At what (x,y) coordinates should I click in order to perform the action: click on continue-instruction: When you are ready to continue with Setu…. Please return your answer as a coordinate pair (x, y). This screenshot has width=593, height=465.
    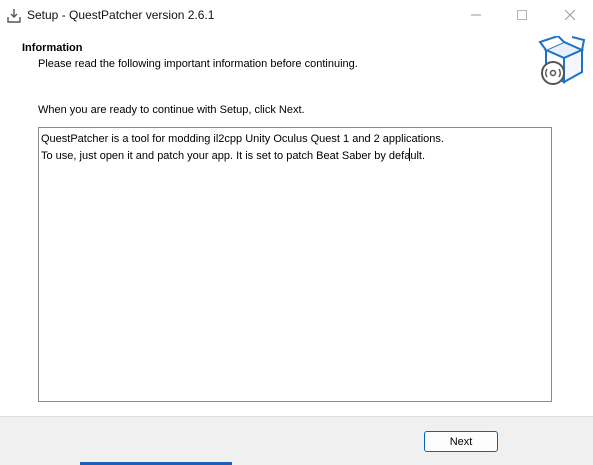
    Looking at the image, I should click on (171, 110).